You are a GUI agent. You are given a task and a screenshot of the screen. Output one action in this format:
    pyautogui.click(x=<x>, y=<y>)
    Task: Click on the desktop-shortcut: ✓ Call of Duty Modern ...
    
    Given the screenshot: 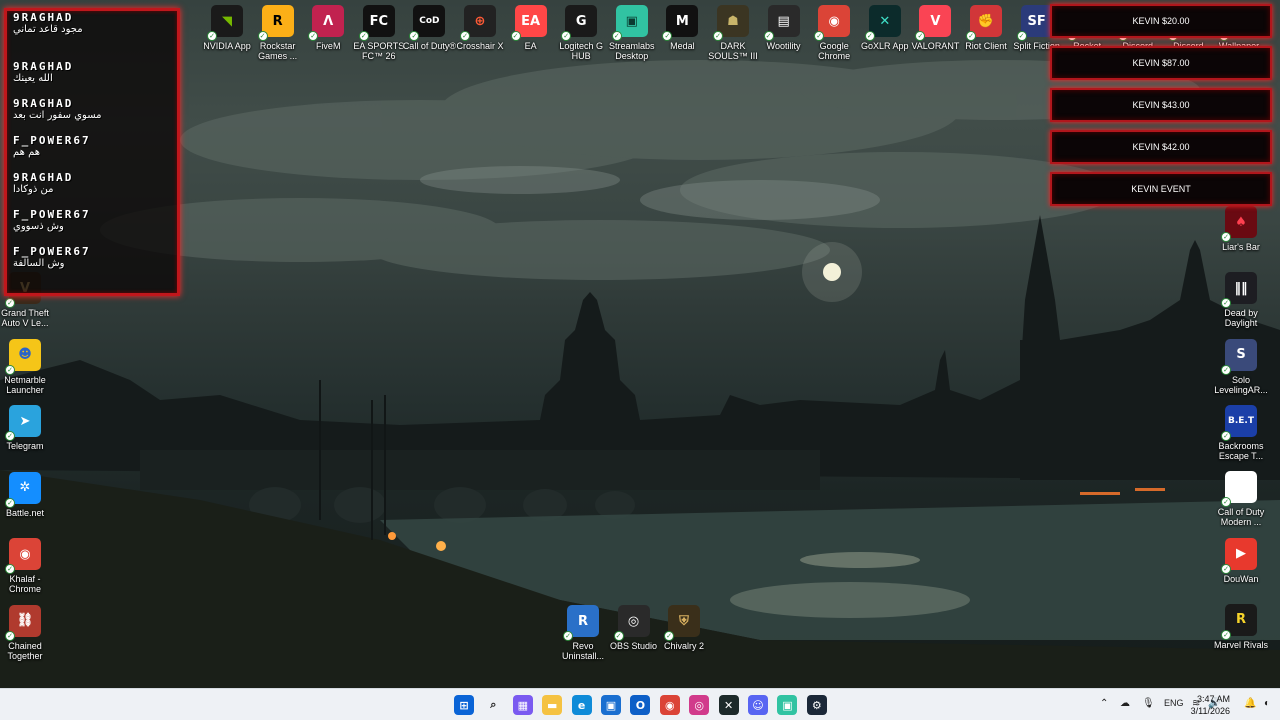 What is the action you would take?
    pyautogui.click(x=1241, y=499)
    